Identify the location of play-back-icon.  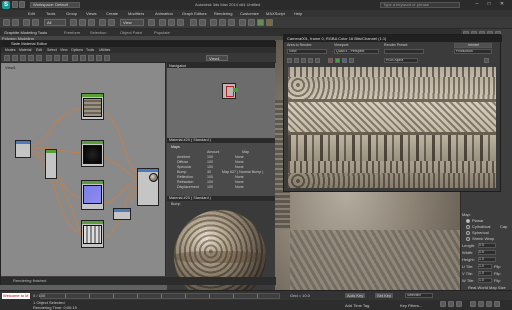
(443, 304).